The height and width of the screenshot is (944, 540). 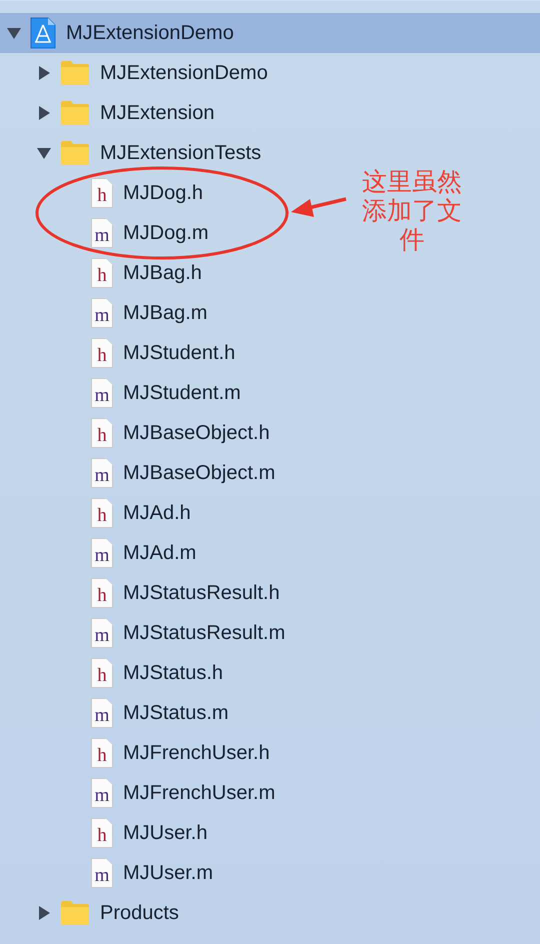 What do you see at coordinates (117, 713) in the screenshot?
I see `navigator-row: m MJStatus.m` at bounding box center [117, 713].